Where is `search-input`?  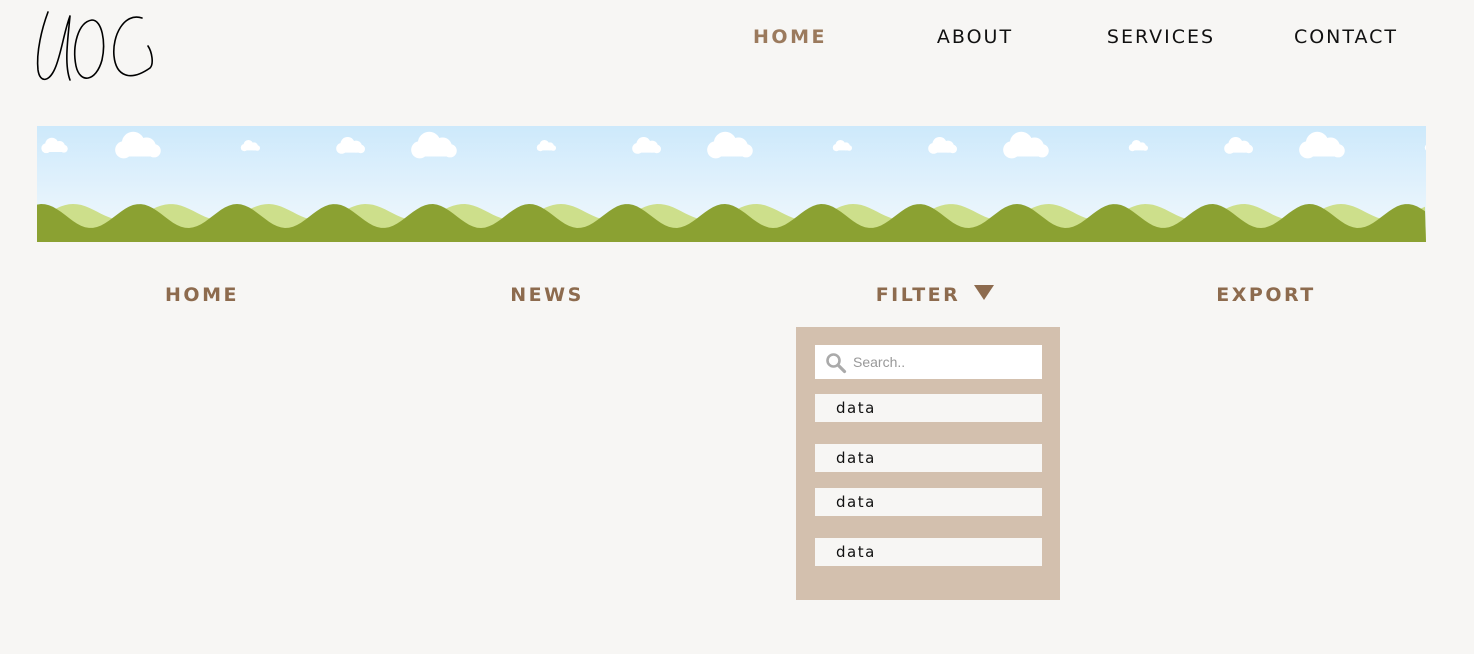 search-input is located at coordinates (945, 362).